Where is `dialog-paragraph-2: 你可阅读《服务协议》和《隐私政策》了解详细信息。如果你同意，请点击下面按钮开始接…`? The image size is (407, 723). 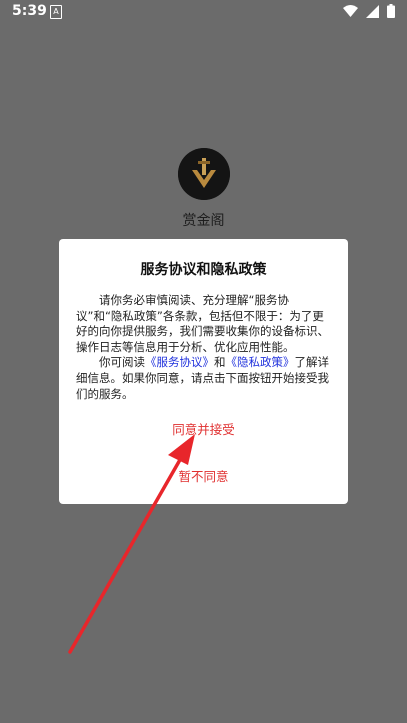 dialog-paragraph-2: 你可阅读《服务协议》和《隐私政策》了解详细信息。如果你同意，请点击下面按钮开始接… is located at coordinates (205, 378).